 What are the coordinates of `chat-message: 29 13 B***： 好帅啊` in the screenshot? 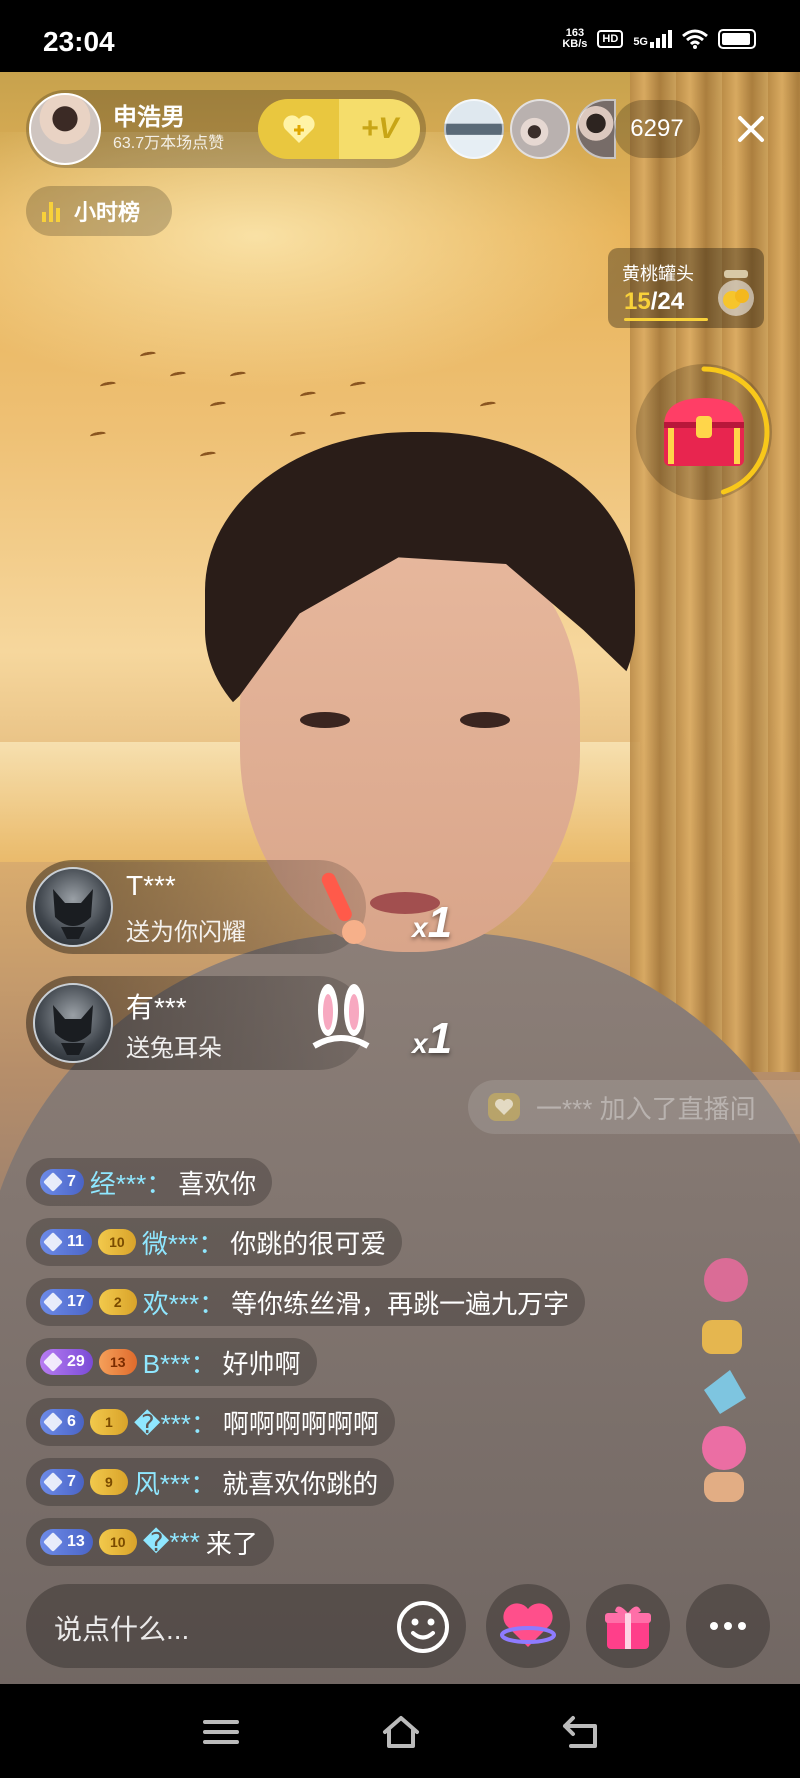 It's located at (171, 1362).